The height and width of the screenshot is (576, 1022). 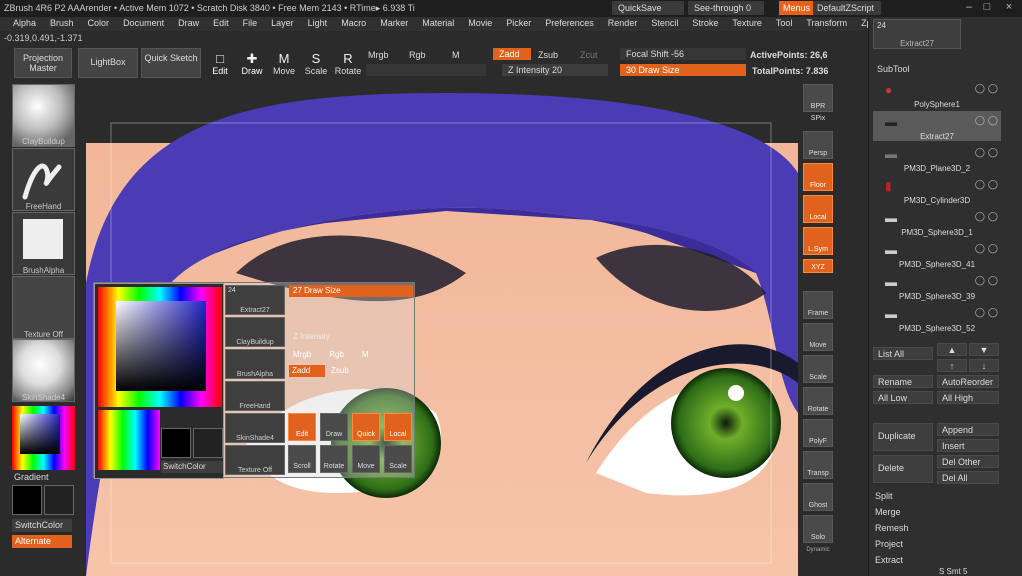 What do you see at coordinates (903, 397) in the screenshot?
I see `all-low-button: All Low` at bounding box center [903, 397].